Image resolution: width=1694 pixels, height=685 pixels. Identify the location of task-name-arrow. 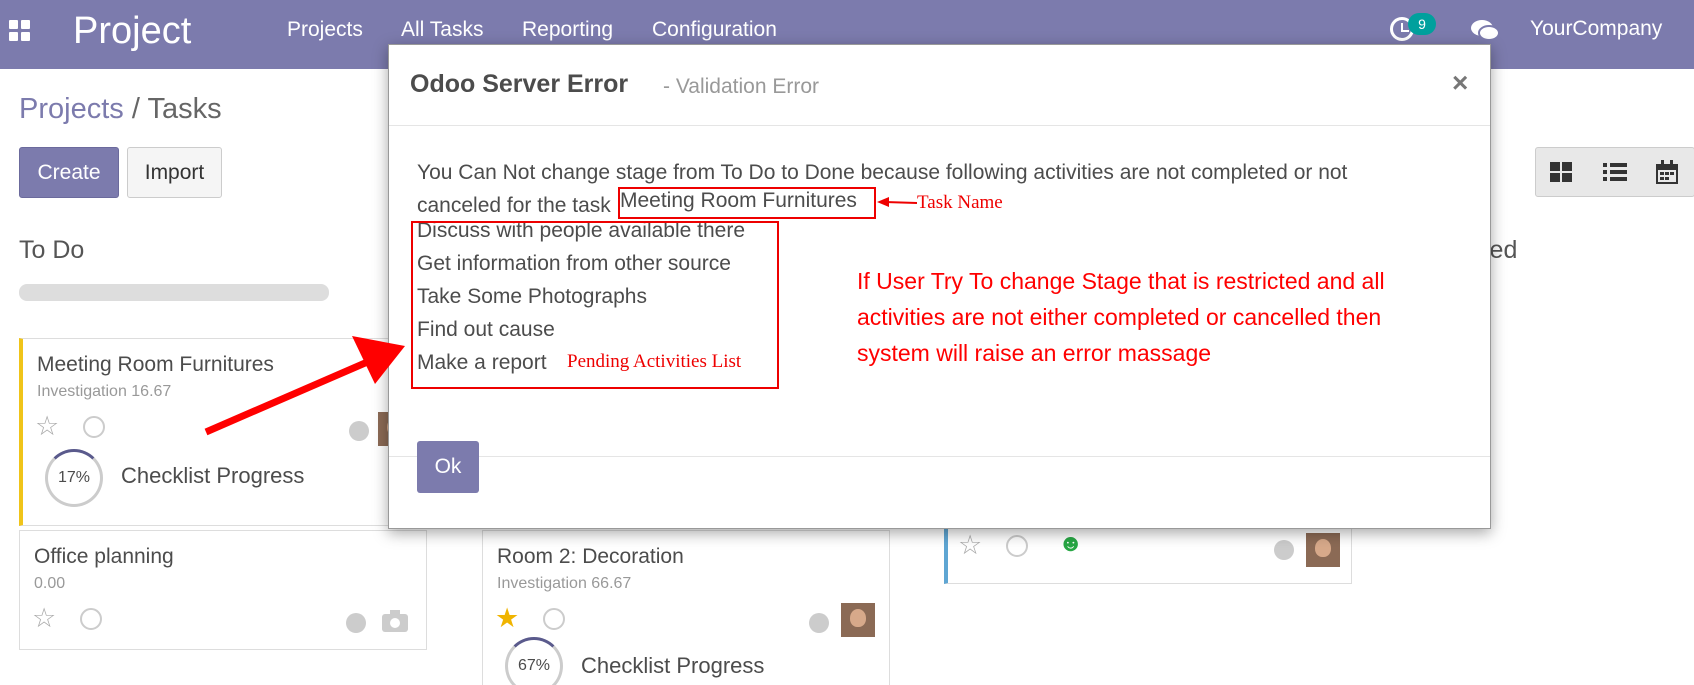
(897, 202).